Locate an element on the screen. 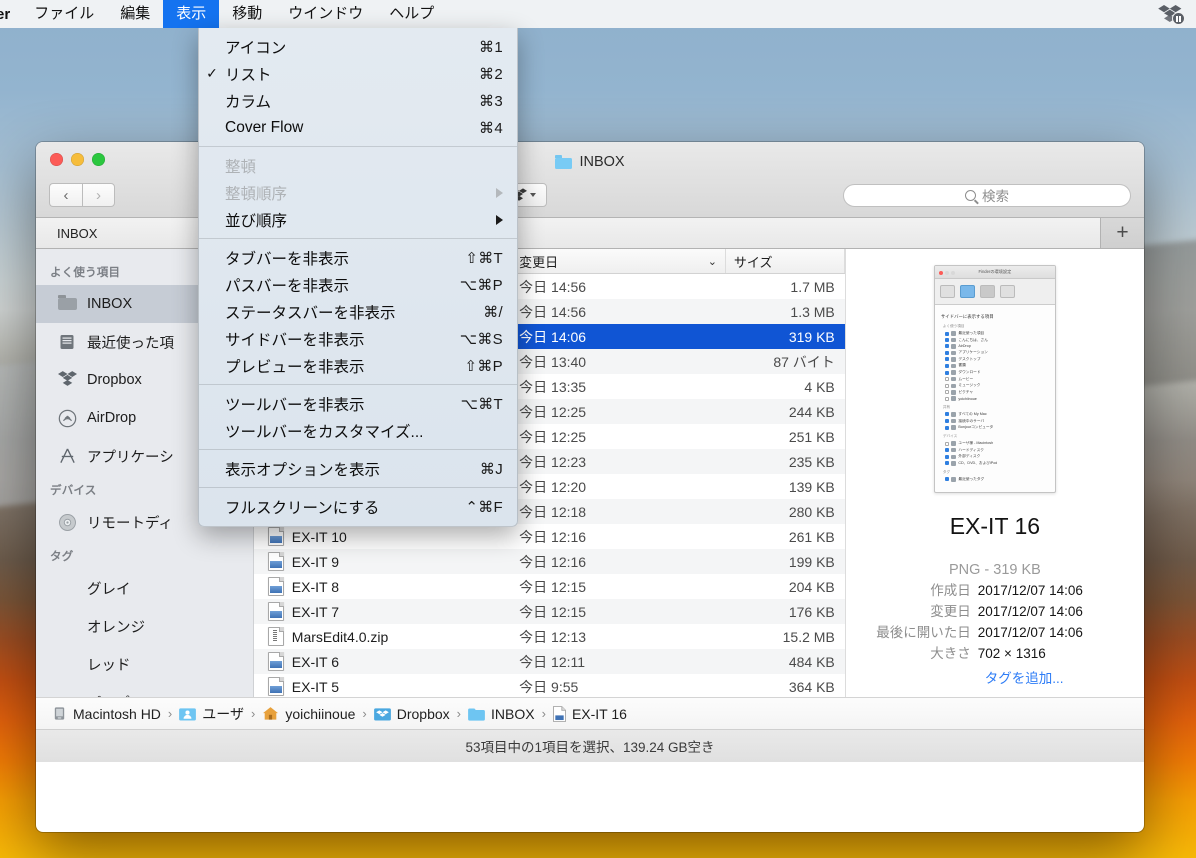  dropbox-paused-icon is located at coordinates (1171, 14).